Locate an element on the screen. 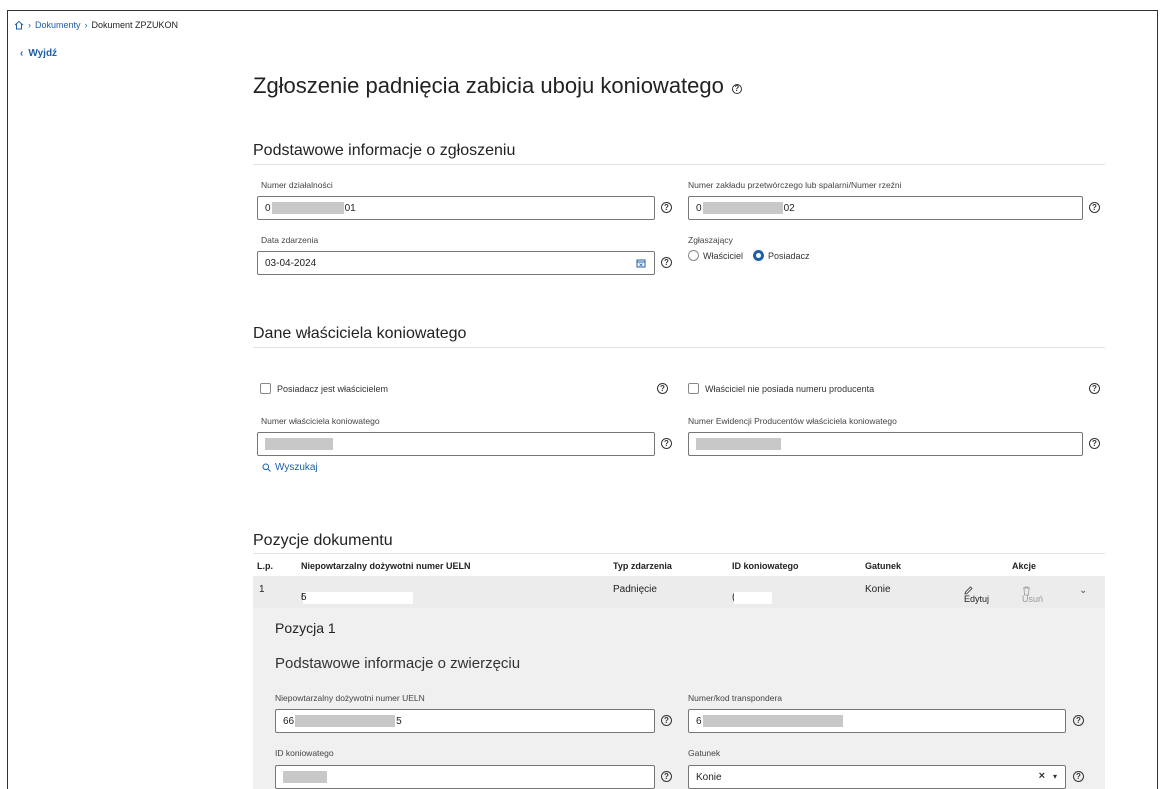 This screenshot has width=1165, height=789. search-label: Wyszukaj is located at coordinates (296, 467).